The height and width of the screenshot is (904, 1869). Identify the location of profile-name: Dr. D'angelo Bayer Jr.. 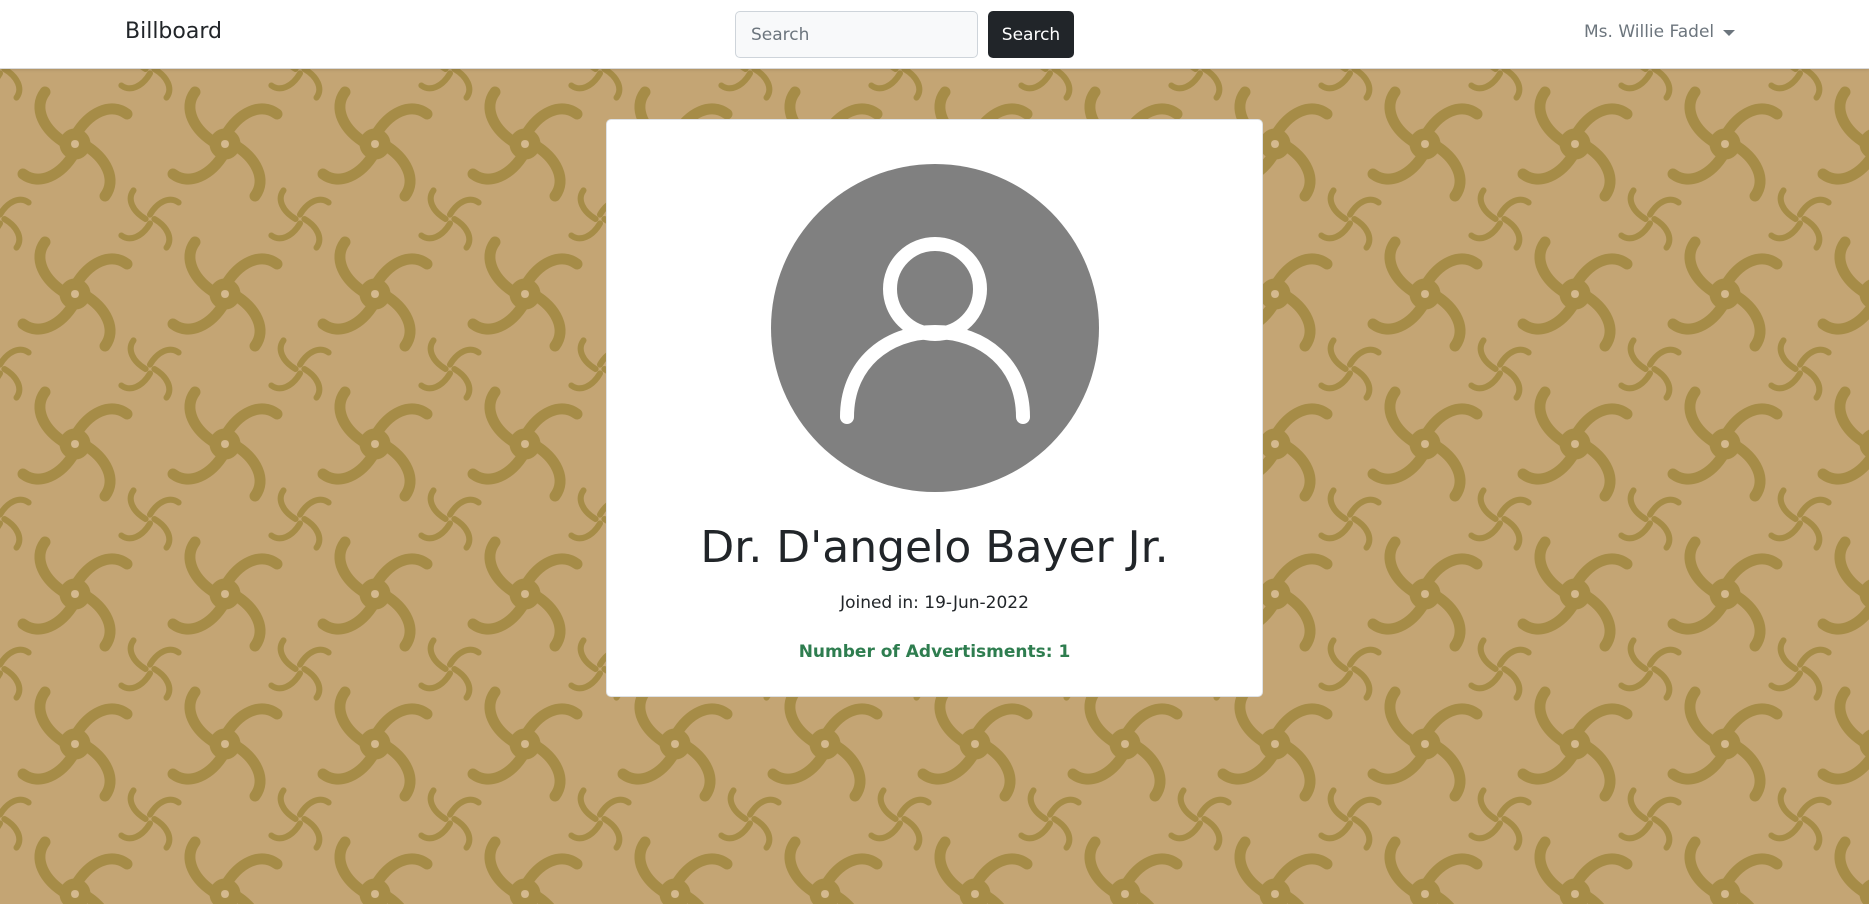
(934, 547).